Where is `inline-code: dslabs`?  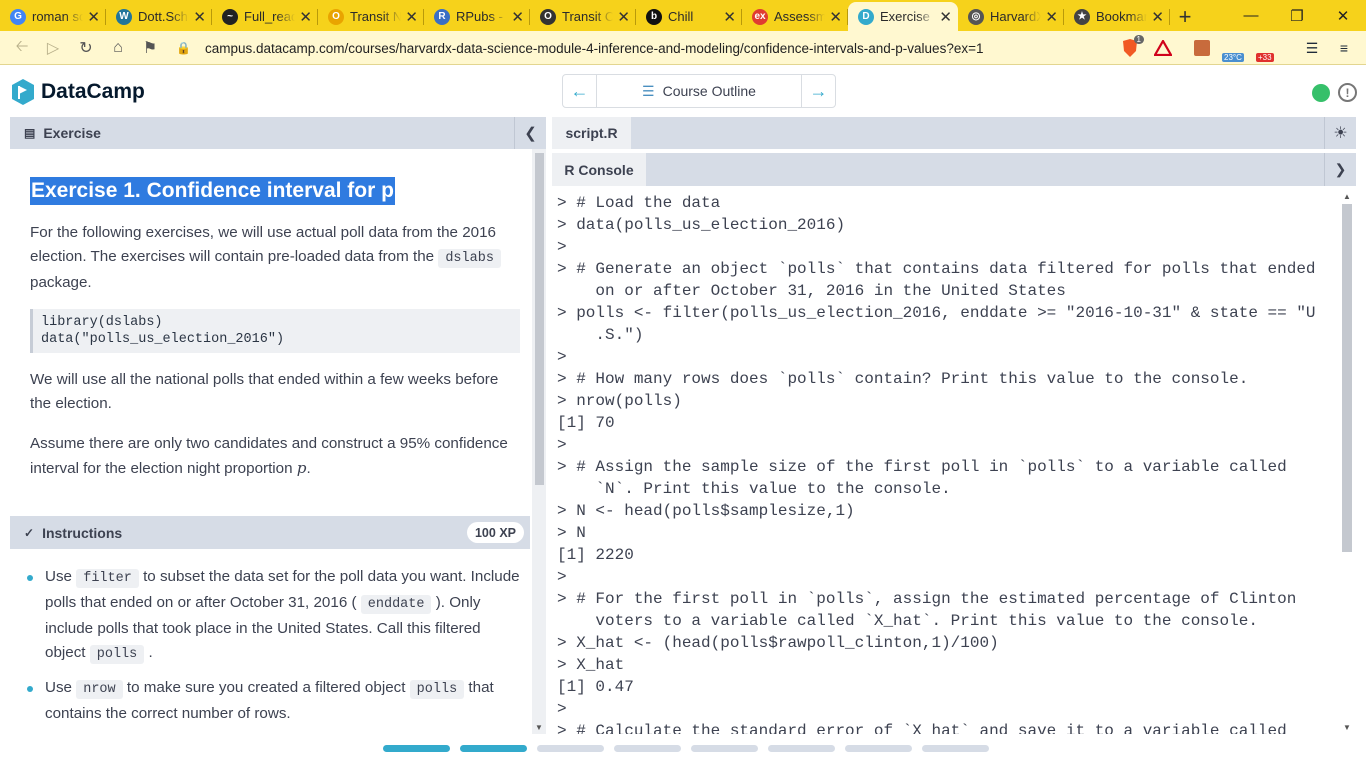
inline-code: dslabs is located at coordinates (469, 258).